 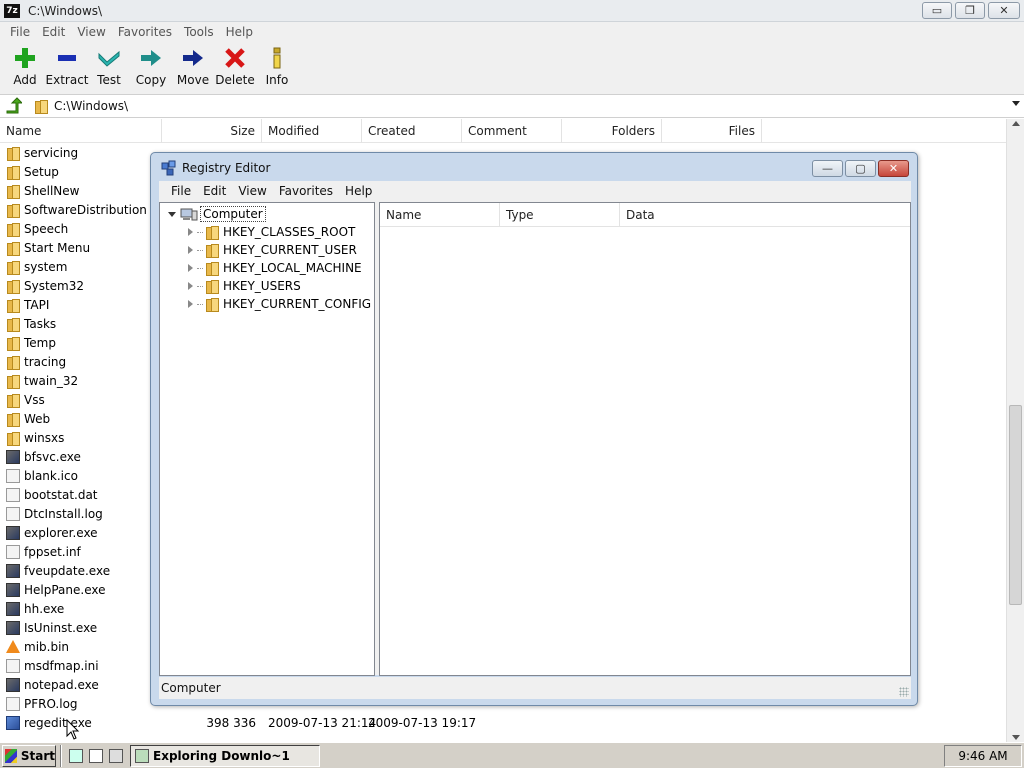 What do you see at coordinates (47, 647) in the screenshot?
I see `file-name: mib.bin` at bounding box center [47, 647].